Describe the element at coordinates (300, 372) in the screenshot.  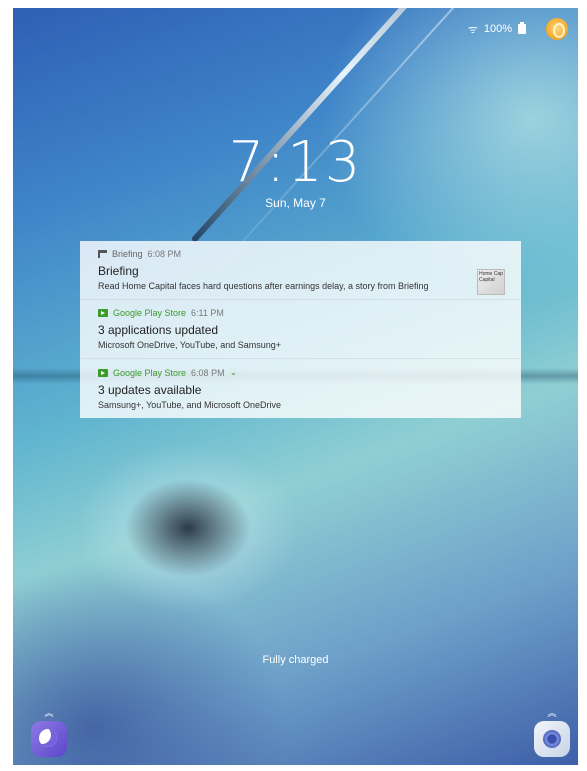
I see `notification-header: Google Play Store 6:08 PM ⌄` at that location.